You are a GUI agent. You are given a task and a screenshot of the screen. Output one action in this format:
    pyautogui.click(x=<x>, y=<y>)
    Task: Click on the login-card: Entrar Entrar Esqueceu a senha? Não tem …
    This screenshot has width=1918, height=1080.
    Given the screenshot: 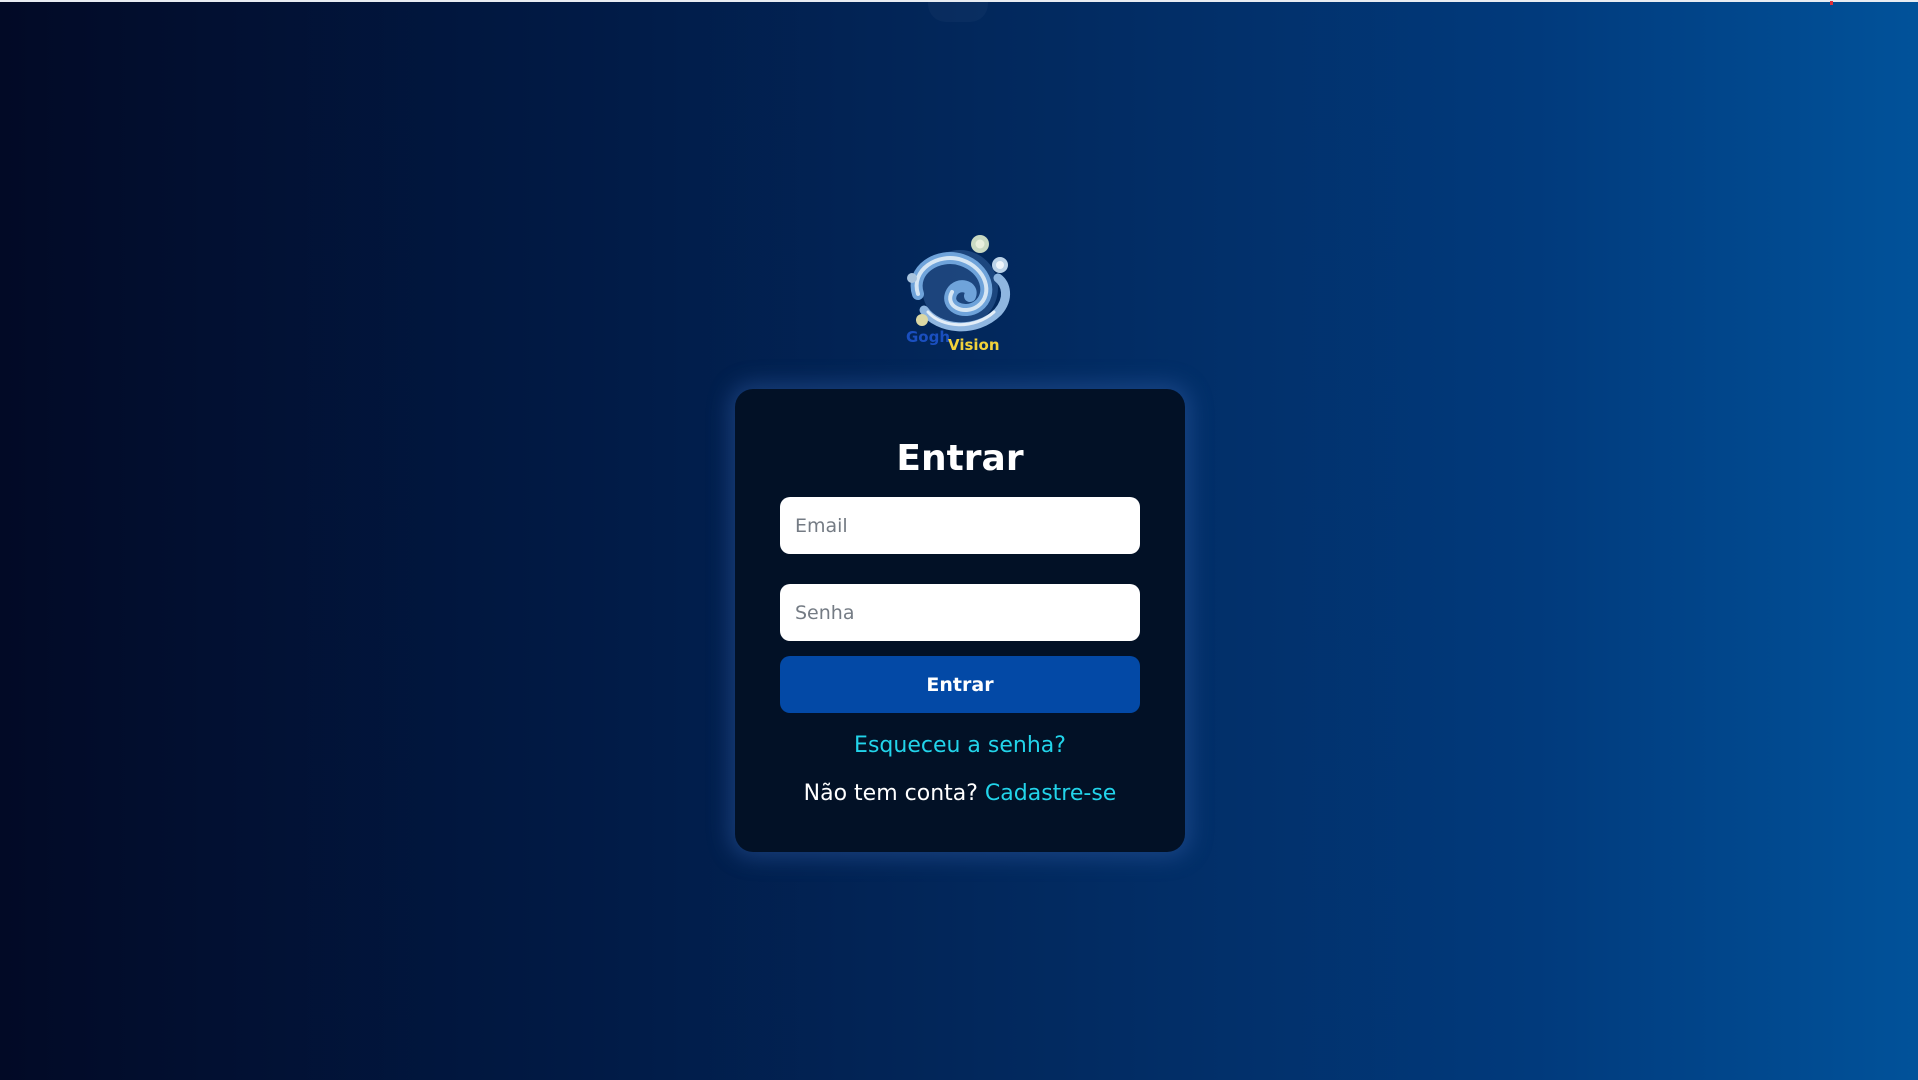 What is the action you would take?
    pyautogui.click(x=960, y=620)
    